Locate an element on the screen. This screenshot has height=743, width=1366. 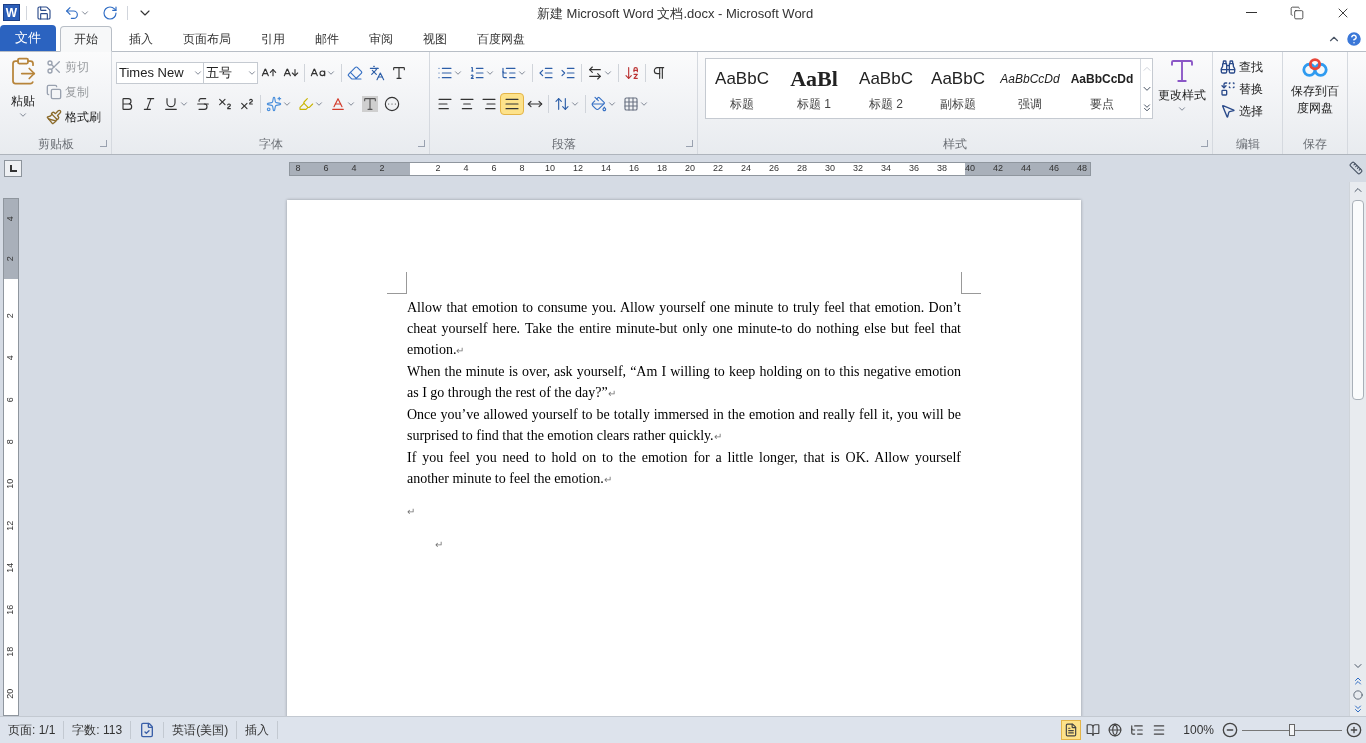
tab-stop-icon is located at coordinates (13, 168).